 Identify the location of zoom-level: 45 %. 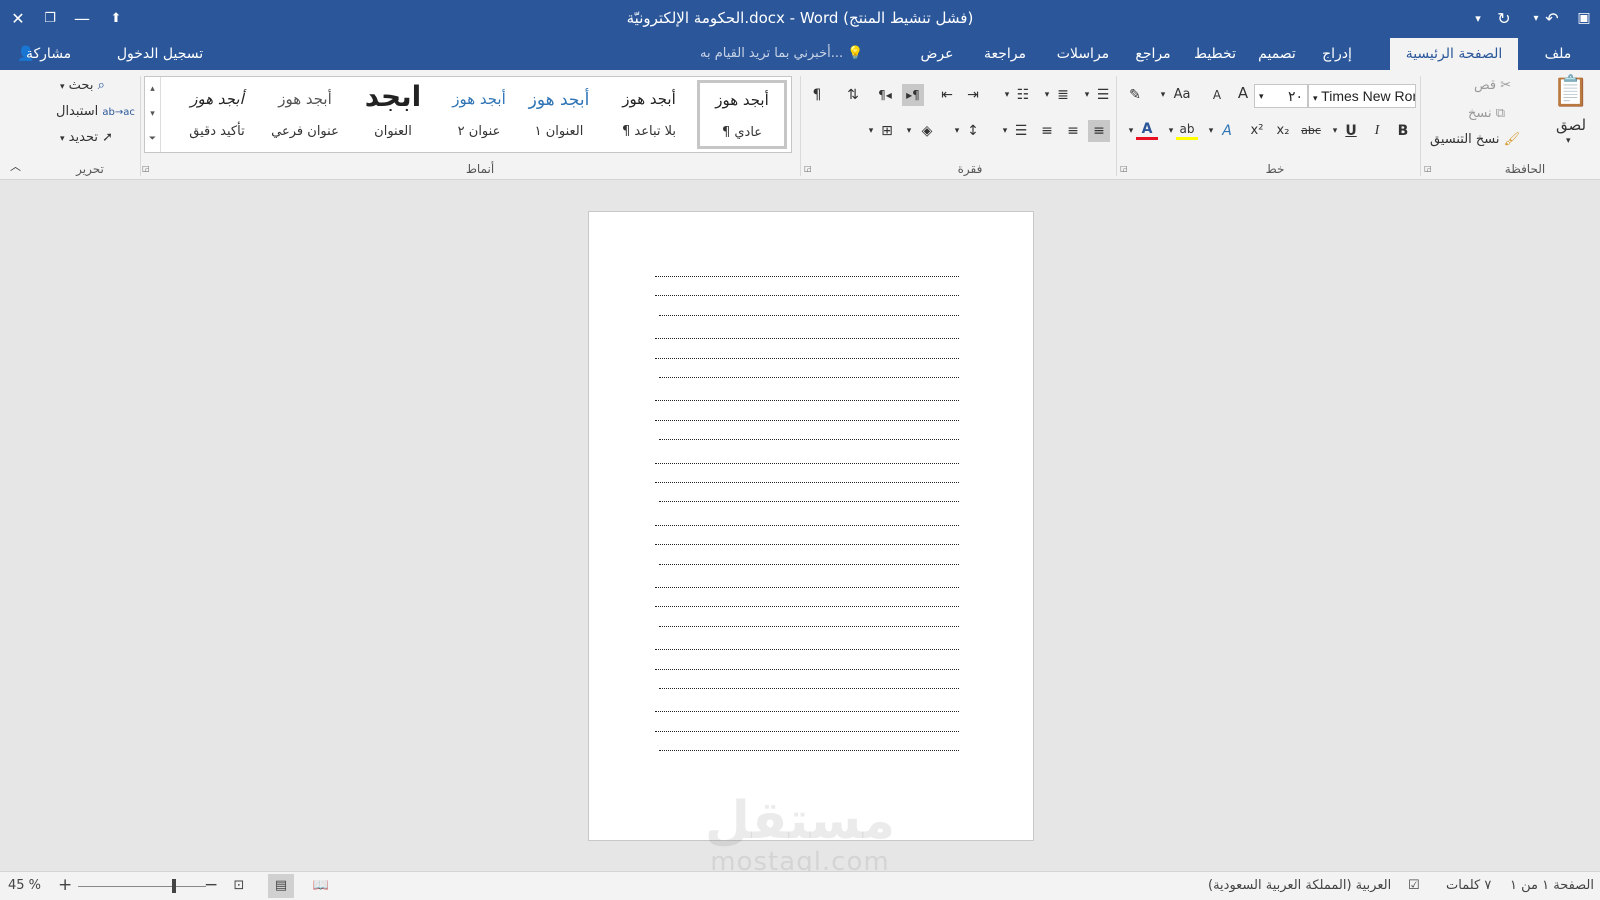
(24, 885).